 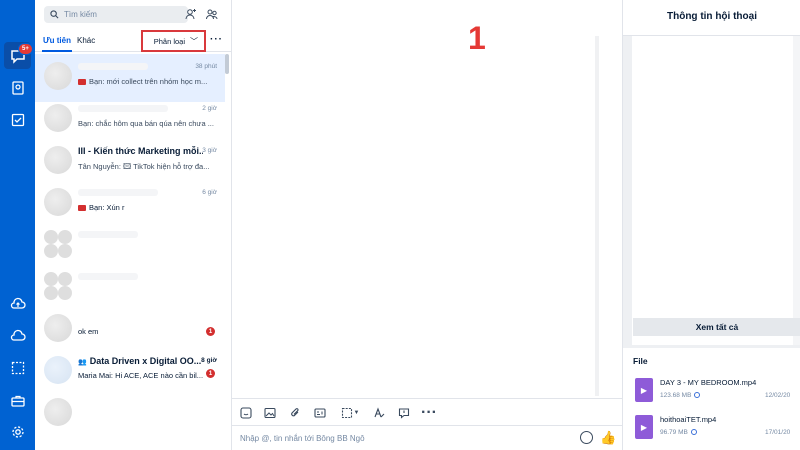 I want to click on screenshot-icon, so click(x=17, y=367).